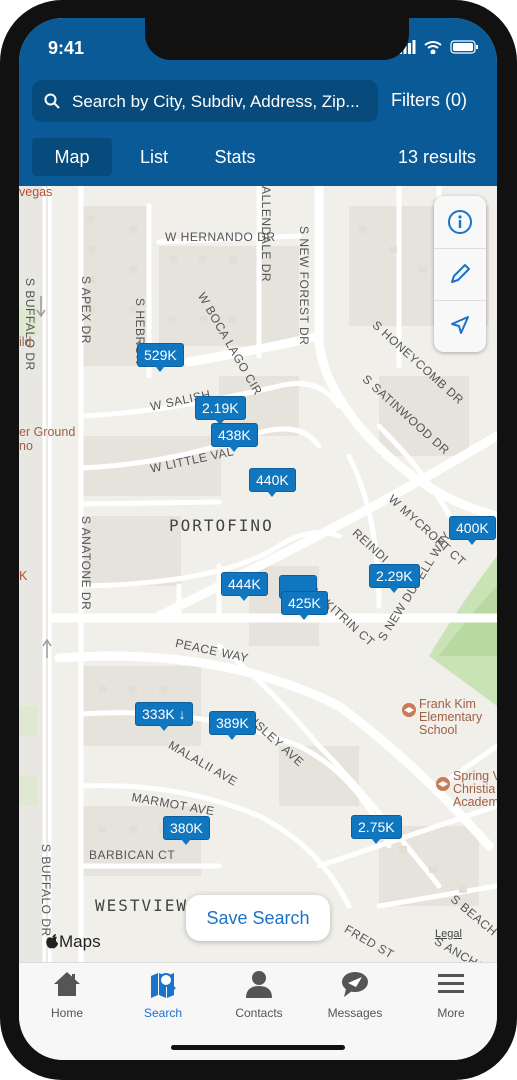 Image resolution: width=517 pixels, height=1080 pixels. Describe the element at coordinates (72, 157) in the screenshot. I see `tab-map: Map` at that location.